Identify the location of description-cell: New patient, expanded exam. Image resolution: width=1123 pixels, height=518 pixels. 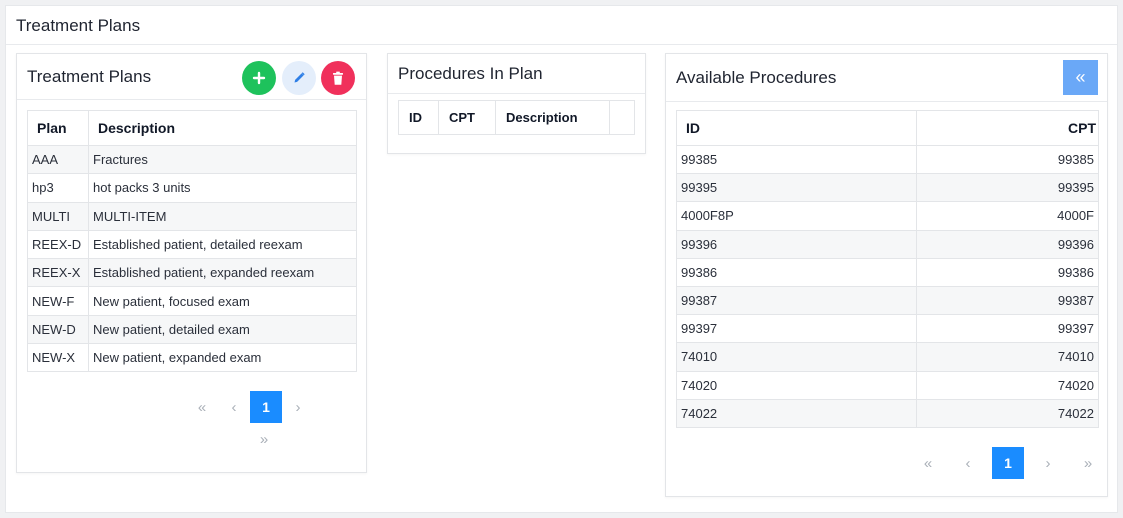
(222, 358).